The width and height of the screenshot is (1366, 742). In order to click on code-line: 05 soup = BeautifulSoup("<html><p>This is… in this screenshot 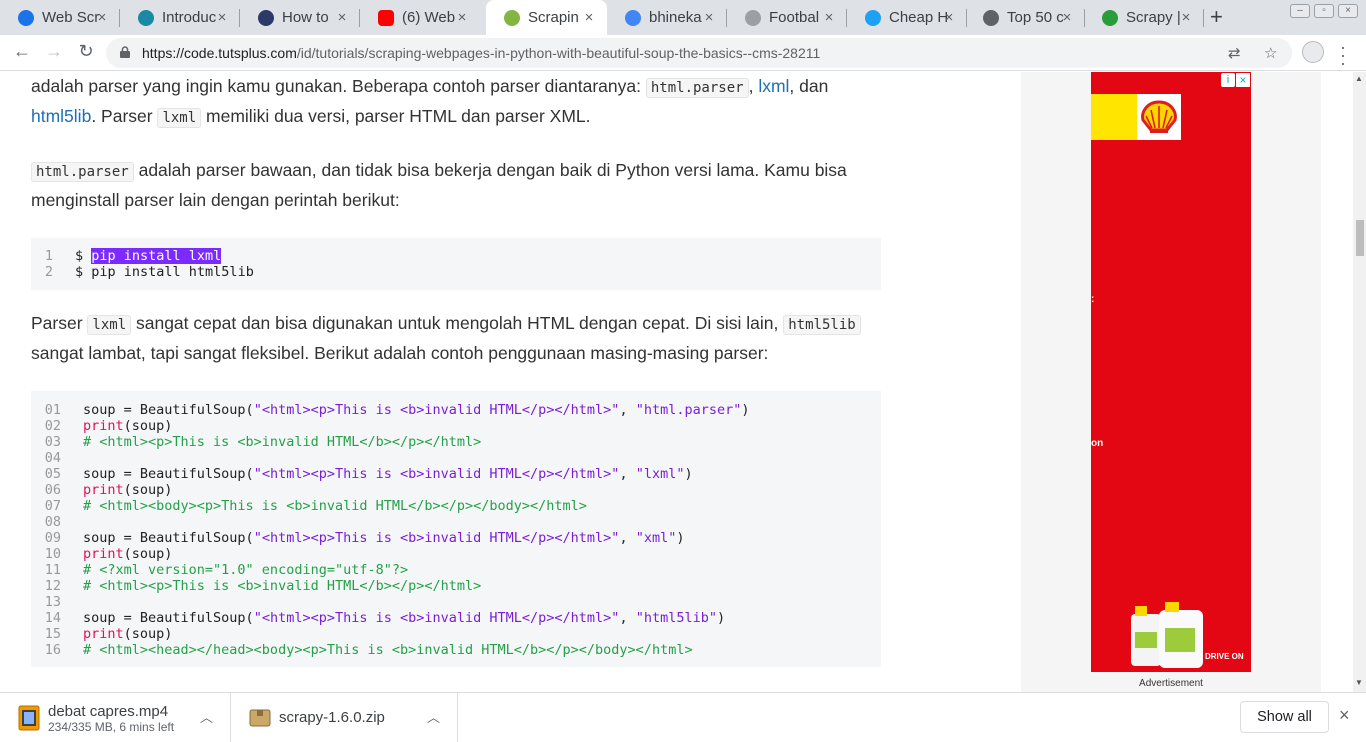, I will do `click(456, 474)`.